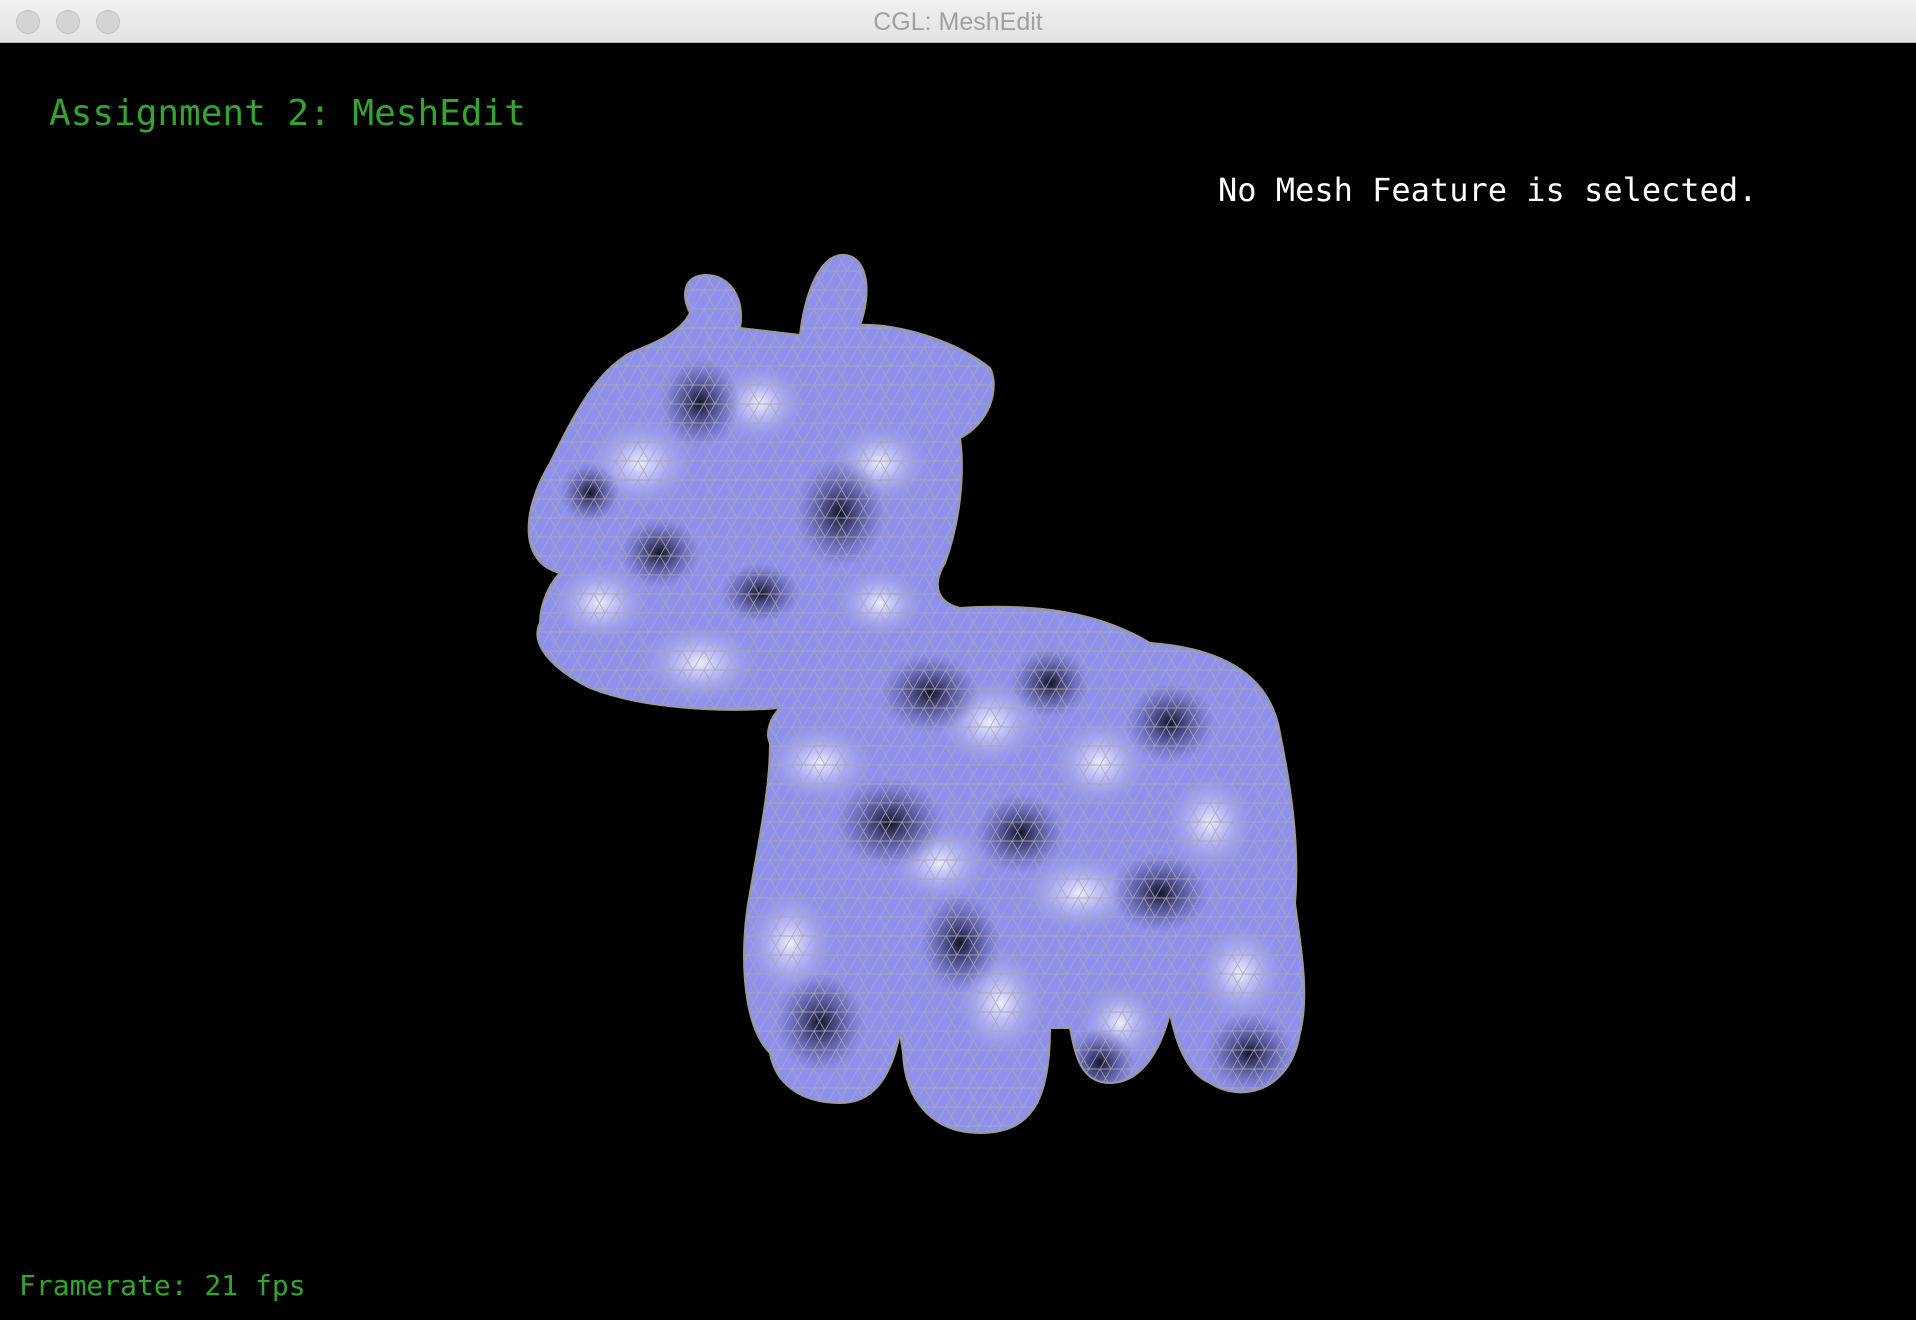 The image size is (1916, 1320). I want to click on window-title: CGL: MeshEdit, so click(958, 22).